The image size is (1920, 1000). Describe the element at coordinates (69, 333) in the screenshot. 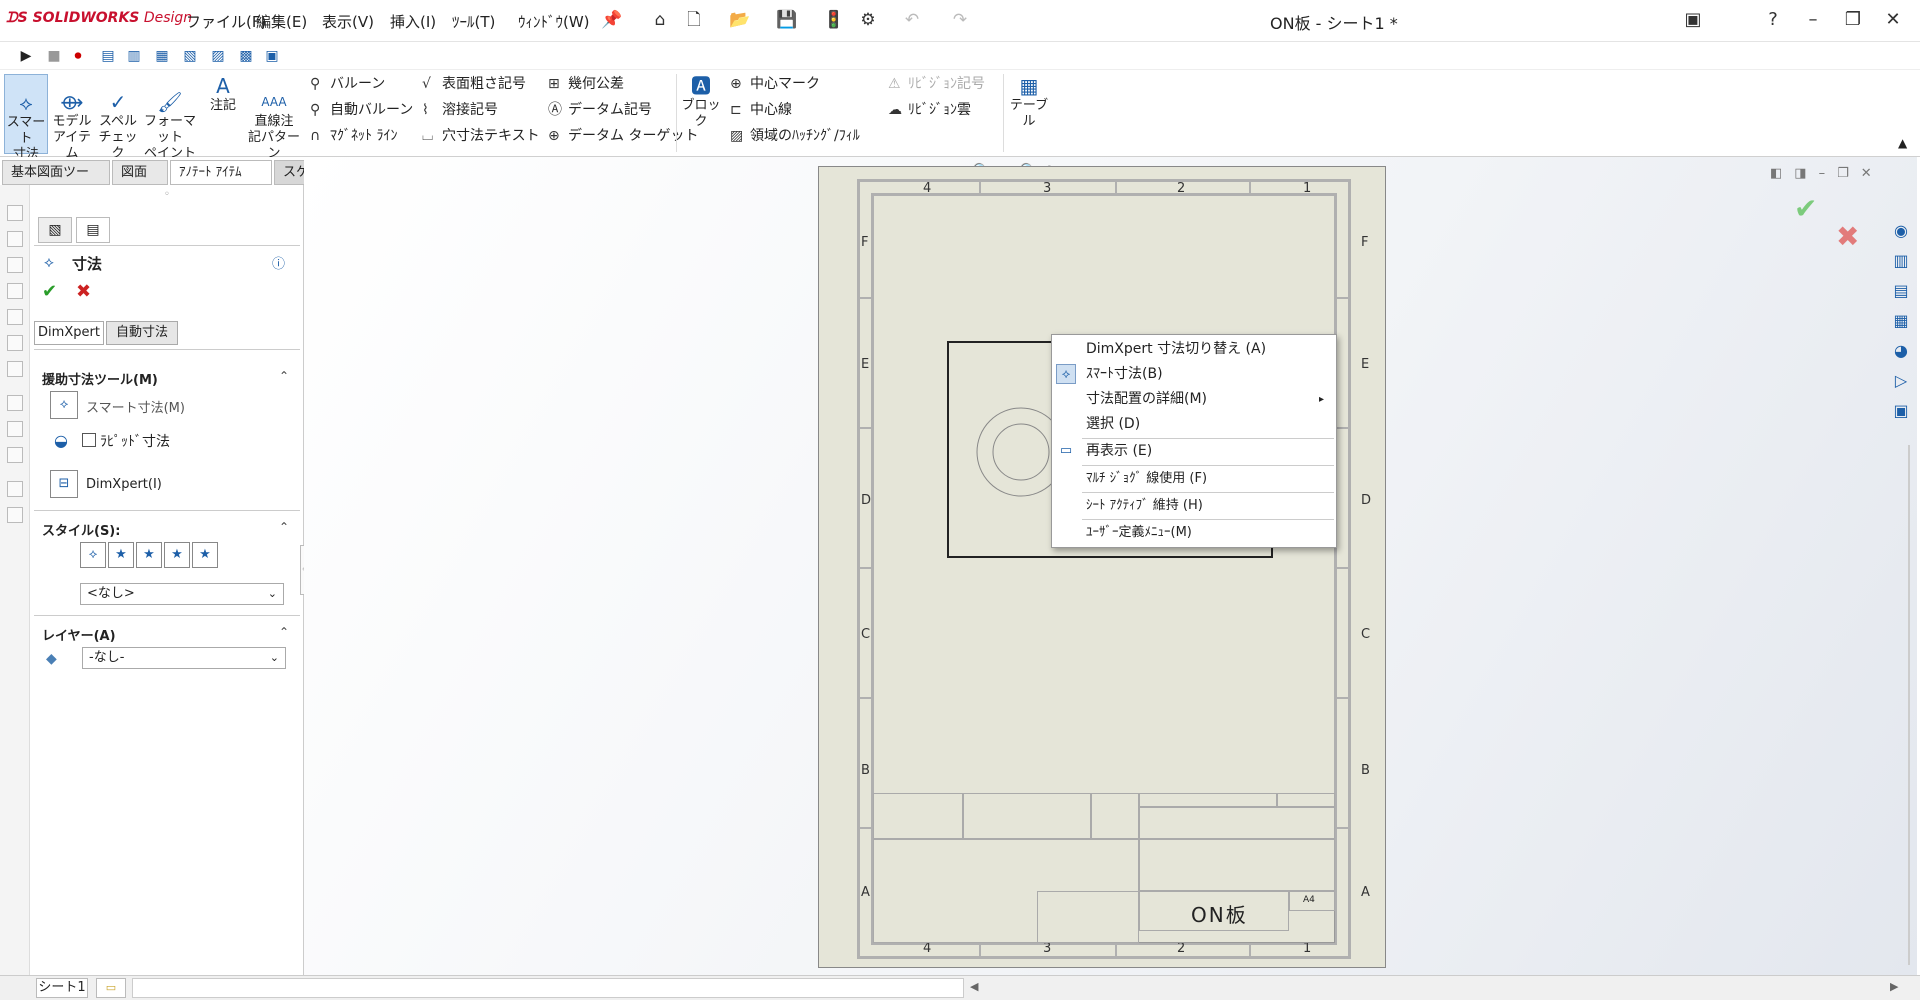

I see `tab-dimxpert: DimXpert` at that location.